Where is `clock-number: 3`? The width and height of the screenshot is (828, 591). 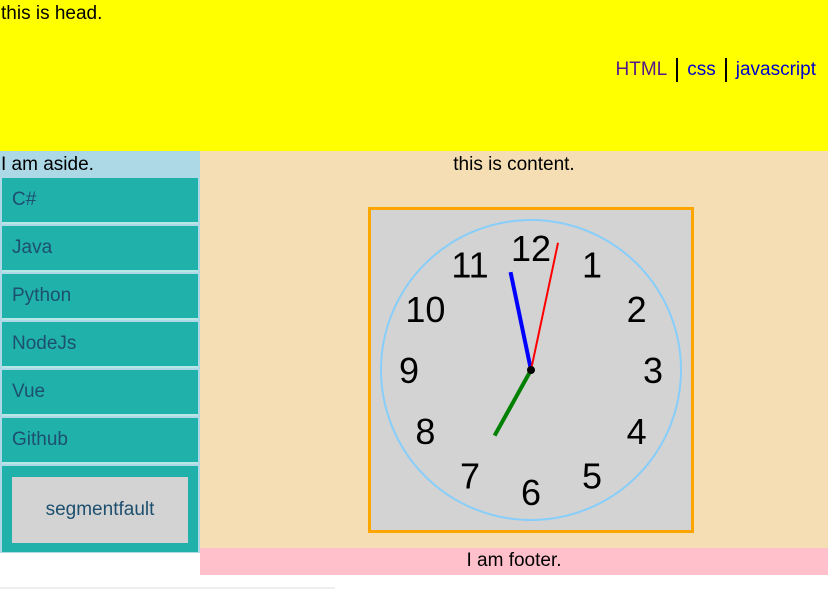
clock-number: 3 is located at coordinates (653, 370).